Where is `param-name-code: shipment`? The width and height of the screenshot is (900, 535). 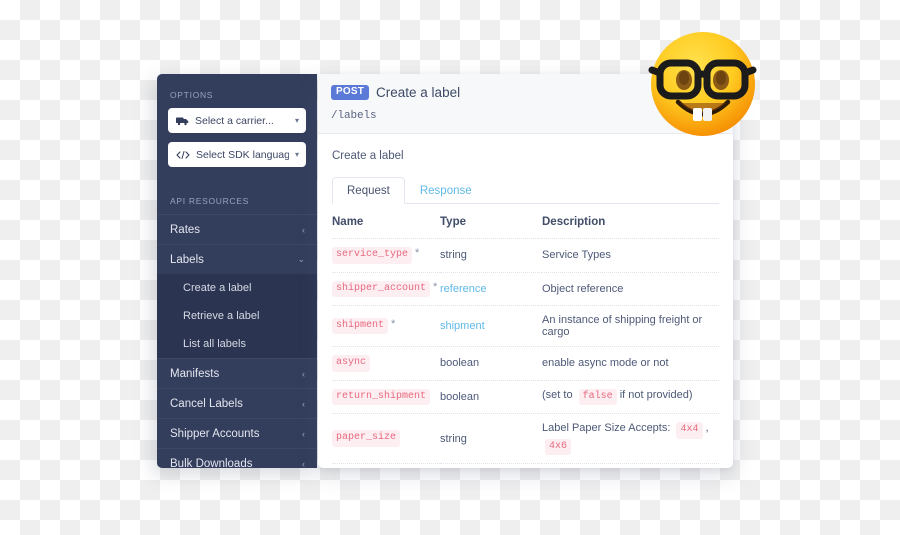
param-name-code: shipment is located at coordinates (360, 326).